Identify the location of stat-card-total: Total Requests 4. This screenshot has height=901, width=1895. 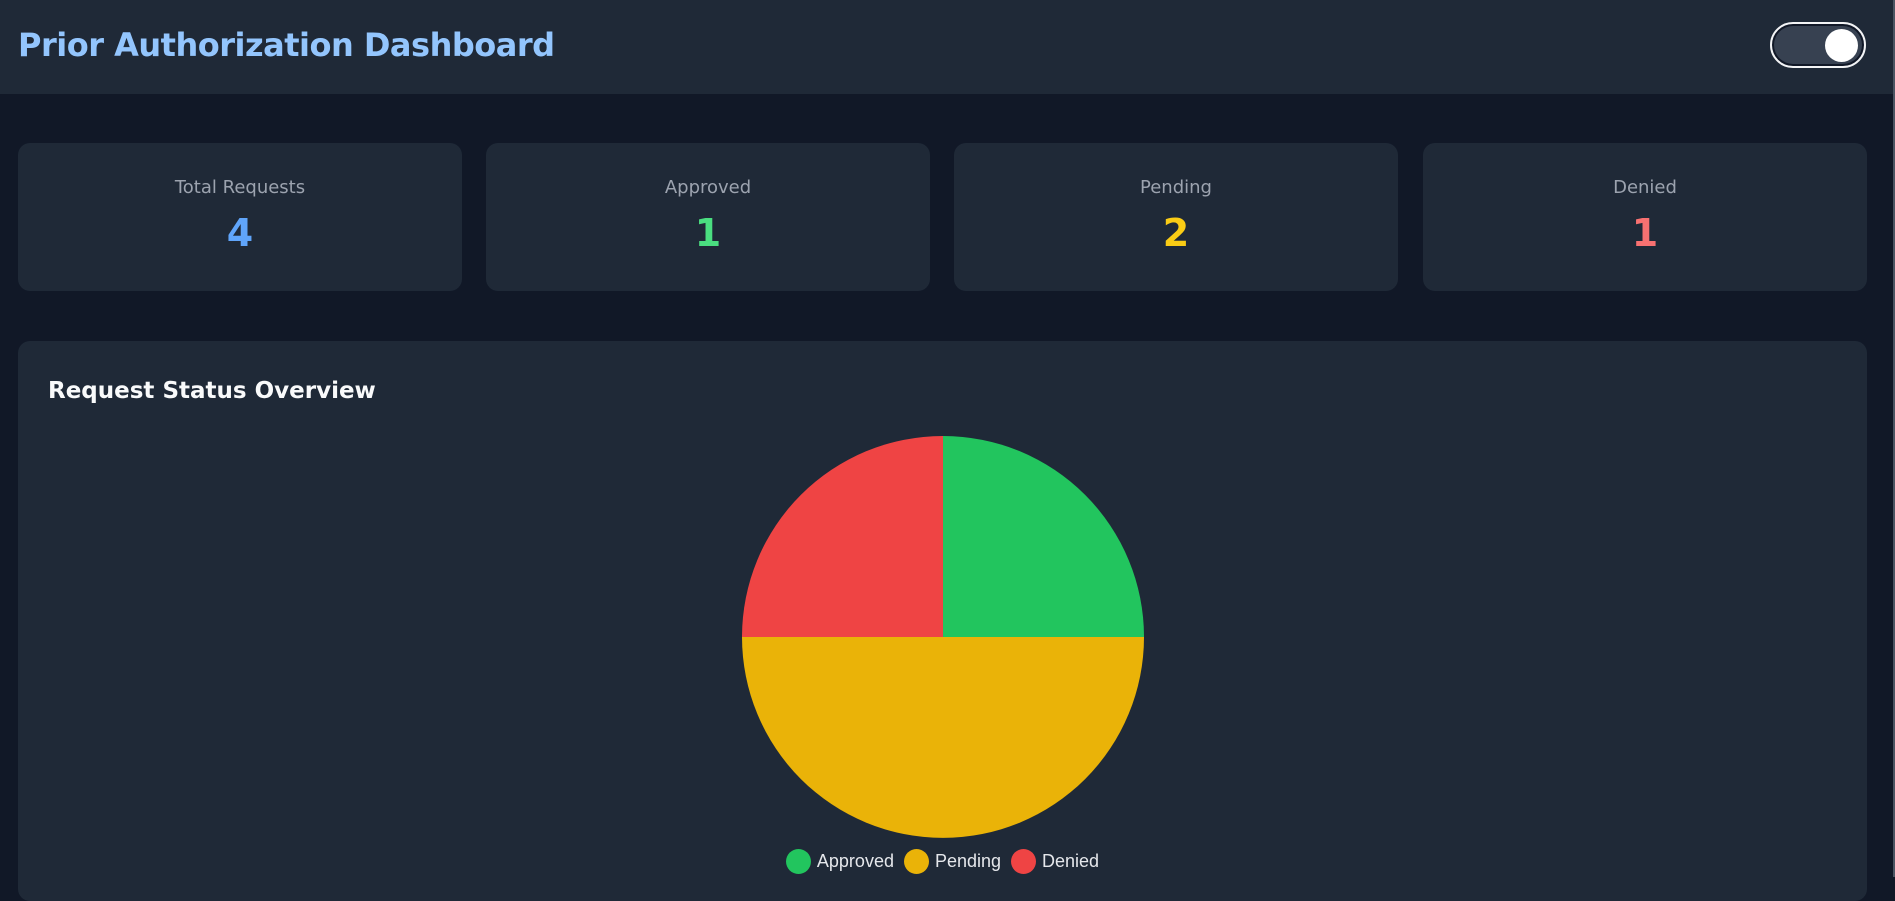
(240, 217).